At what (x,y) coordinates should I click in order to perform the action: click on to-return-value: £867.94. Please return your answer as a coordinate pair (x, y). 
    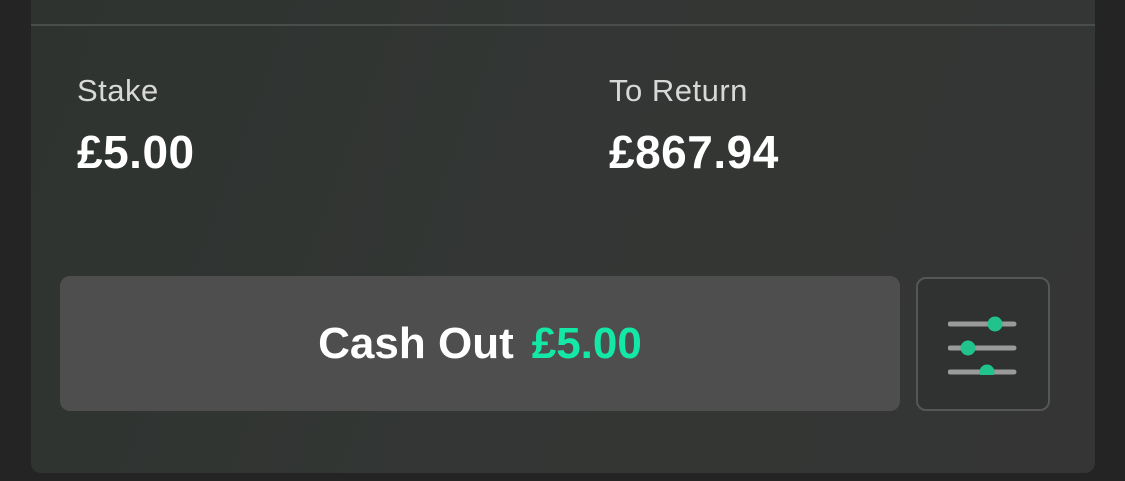
    Looking at the image, I should click on (694, 152).